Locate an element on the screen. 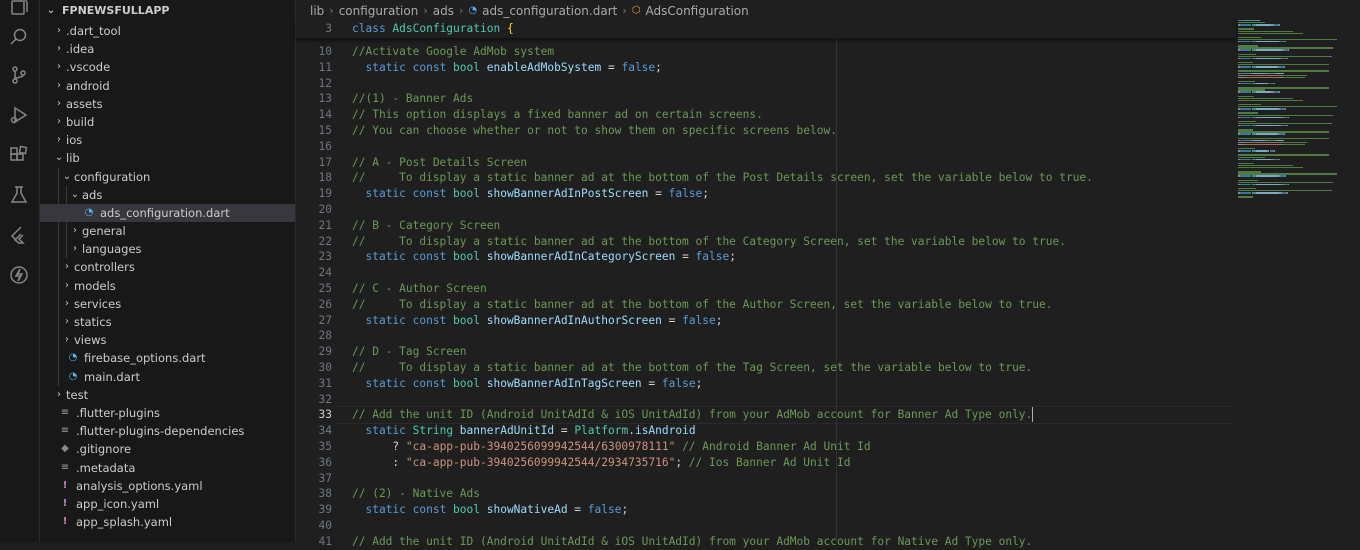 This screenshot has width=1360, height=550. folder-item: › .dart_tool is located at coordinates (167, 31).